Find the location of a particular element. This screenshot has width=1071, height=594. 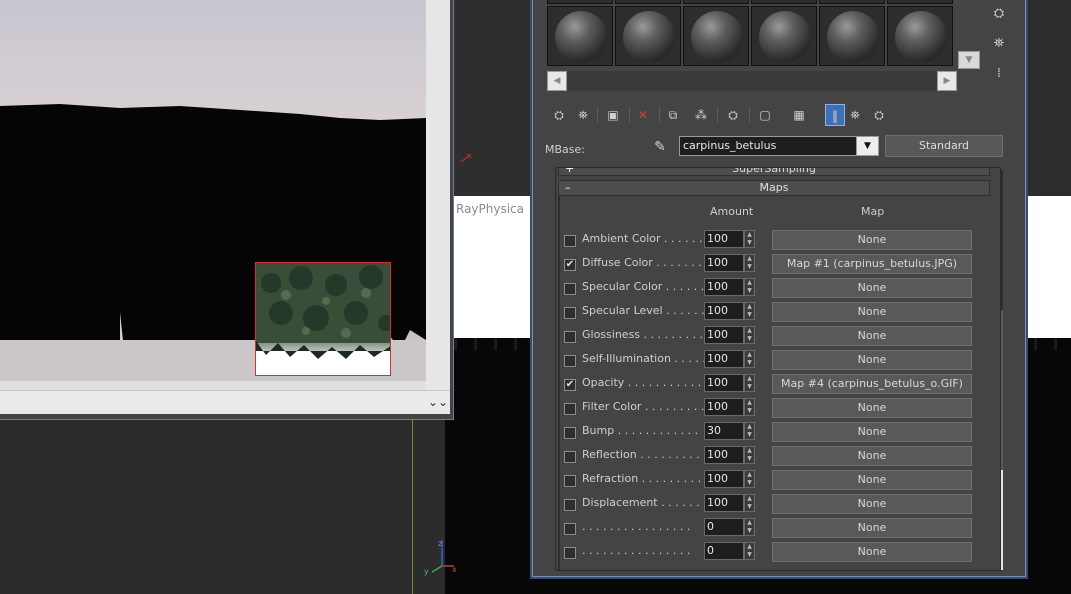

get-material-icon: ⛭ is located at coordinates (559, 115).